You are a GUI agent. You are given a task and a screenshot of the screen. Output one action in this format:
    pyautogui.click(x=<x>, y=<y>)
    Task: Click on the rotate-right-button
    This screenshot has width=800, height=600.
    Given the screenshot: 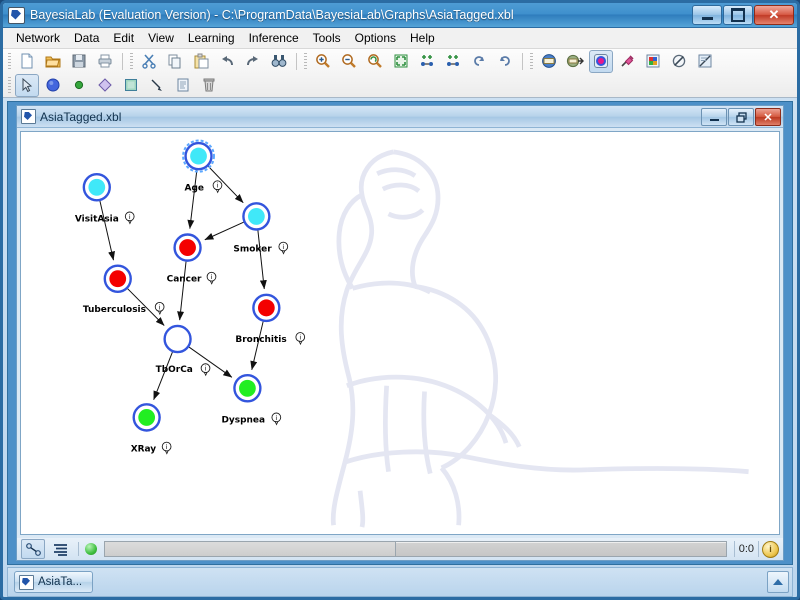 What is the action you would take?
    pyautogui.click(x=505, y=61)
    